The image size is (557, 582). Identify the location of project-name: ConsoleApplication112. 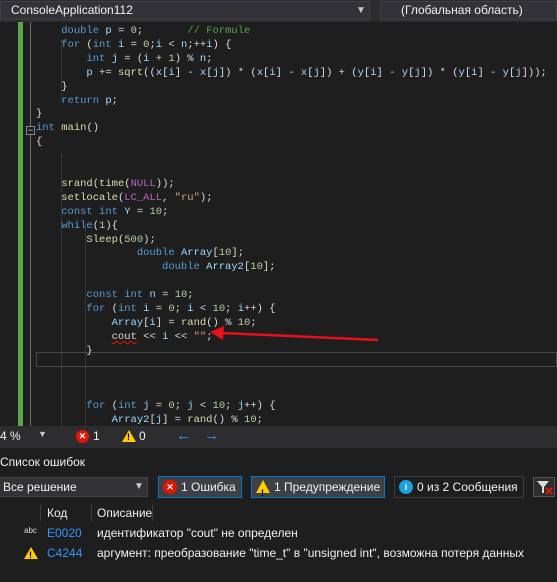
(72, 10).